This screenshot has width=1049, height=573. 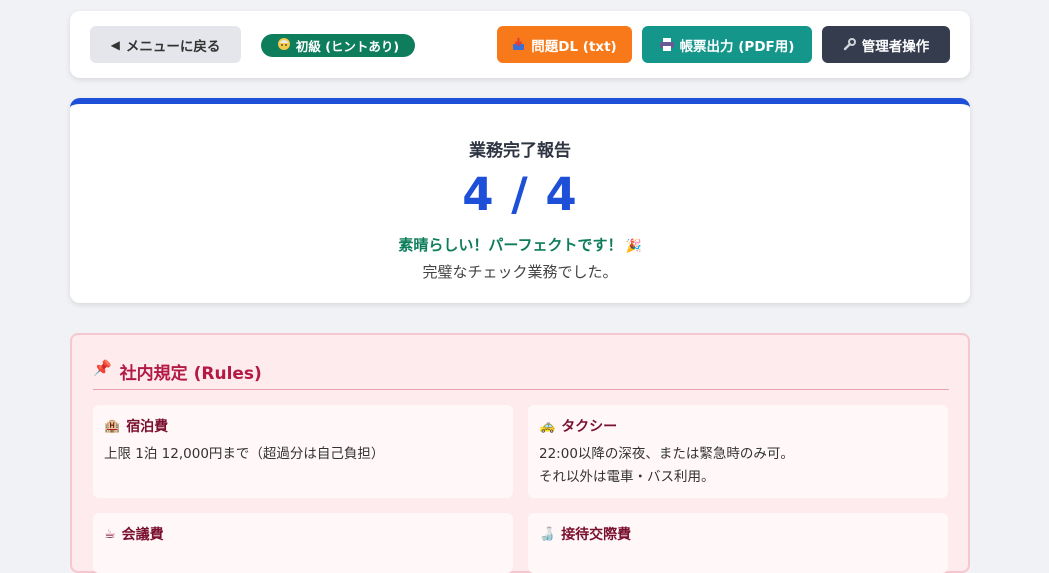 What do you see at coordinates (520, 151) in the screenshot?
I see `result-title: 業務完了報告` at bounding box center [520, 151].